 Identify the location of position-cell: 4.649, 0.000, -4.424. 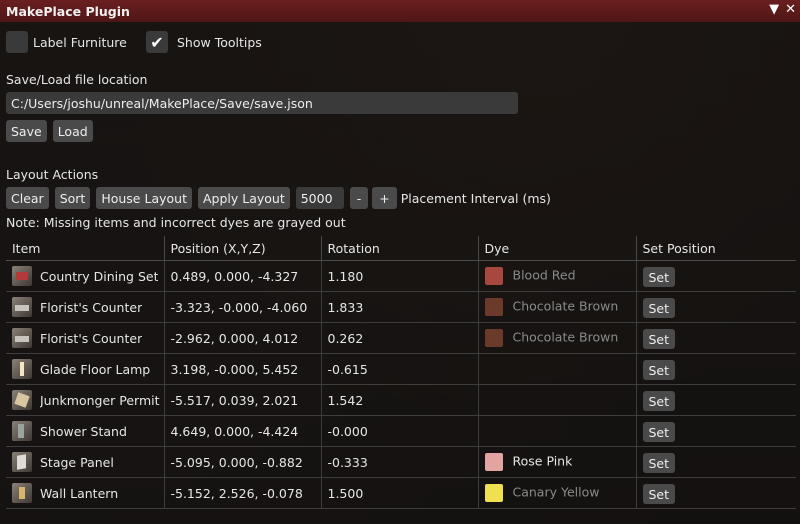
(243, 431).